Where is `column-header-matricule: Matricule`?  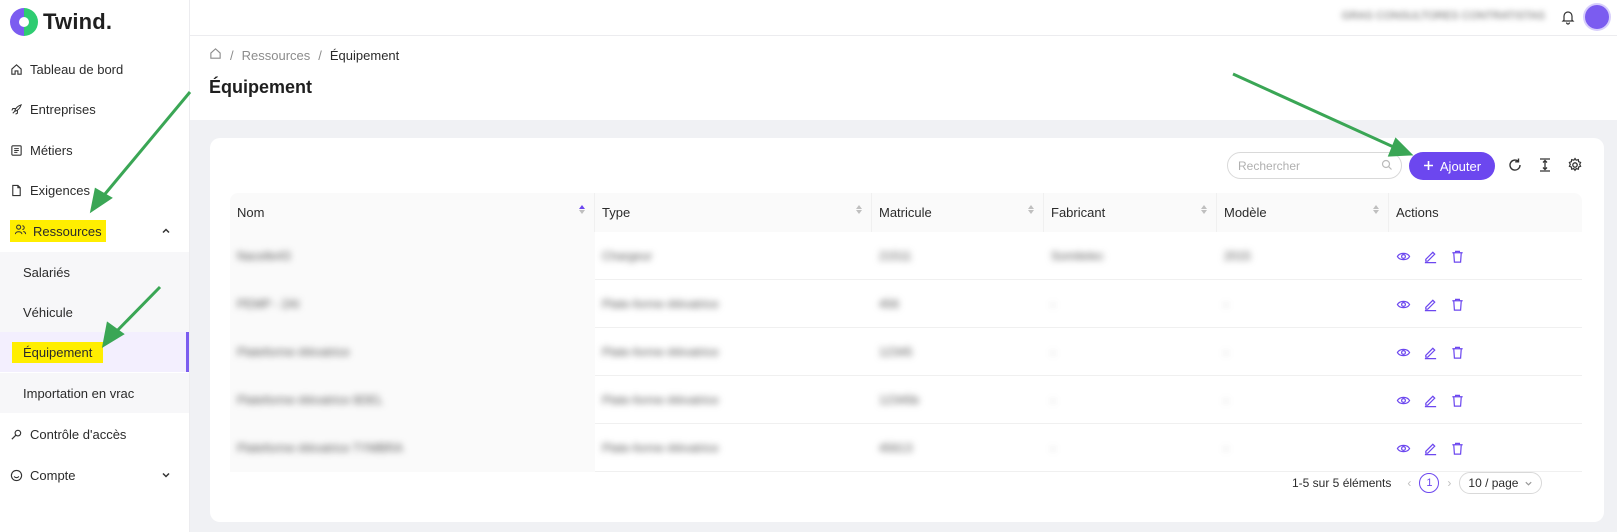
column-header-matricule: Matricule is located at coordinates (958, 212).